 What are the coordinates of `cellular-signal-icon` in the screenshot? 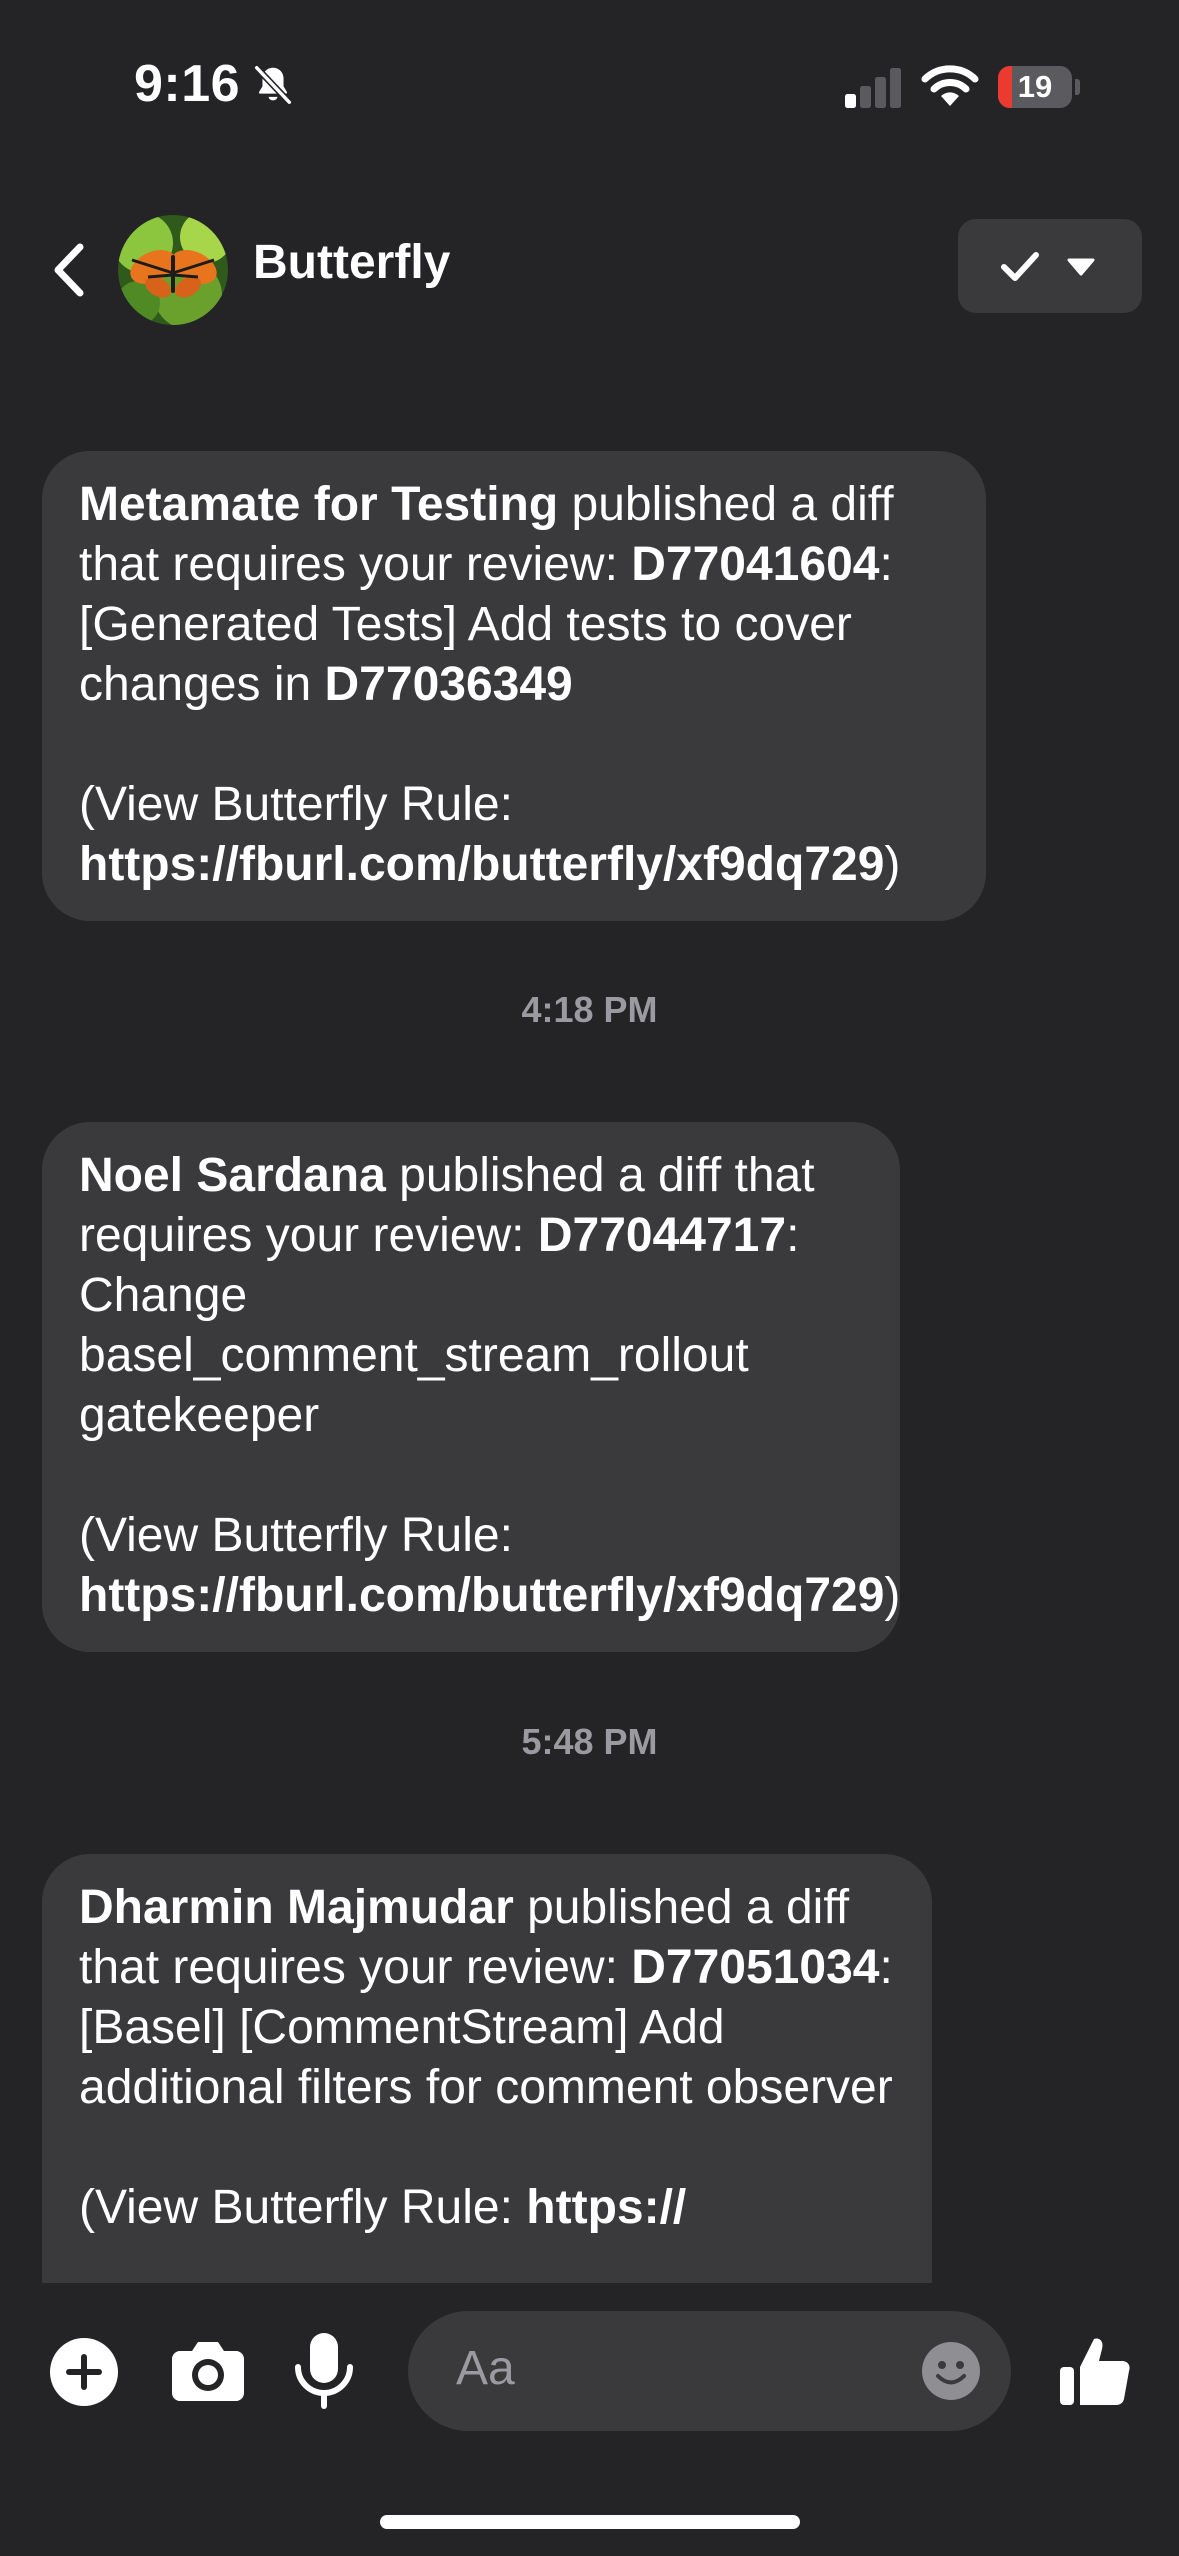 It's located at (873, 88).